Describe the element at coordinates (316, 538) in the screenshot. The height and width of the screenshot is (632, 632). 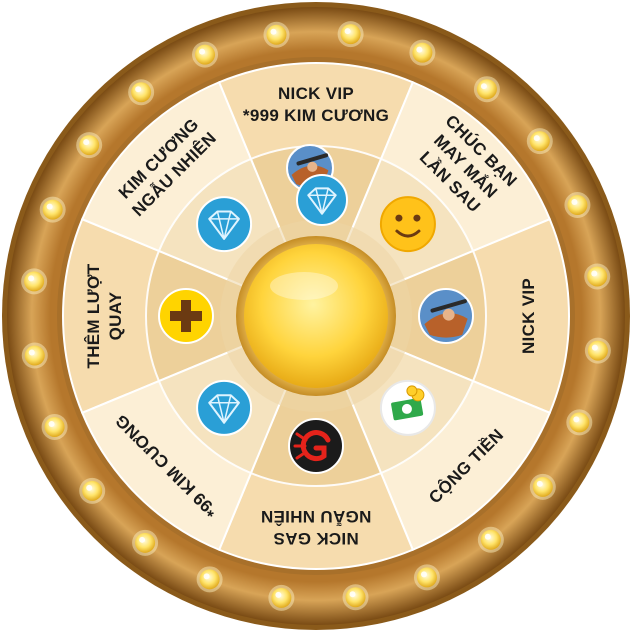
I see `segment-label-line: NICK GAS` at that location.